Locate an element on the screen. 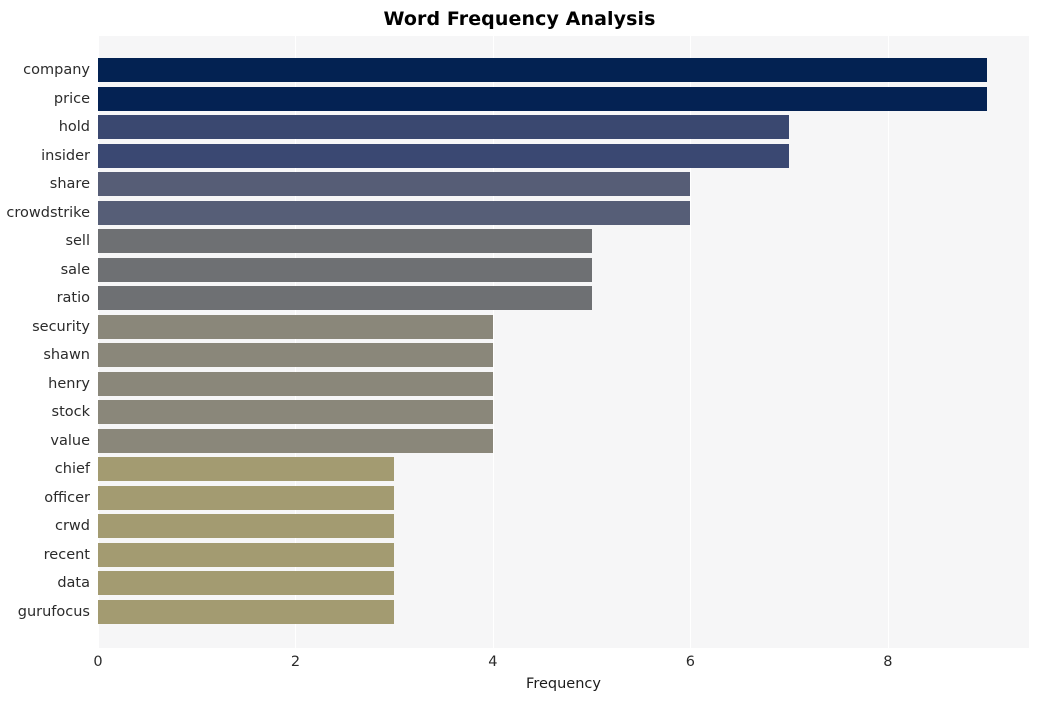  bar-hold is located at coordinates (444, 127).